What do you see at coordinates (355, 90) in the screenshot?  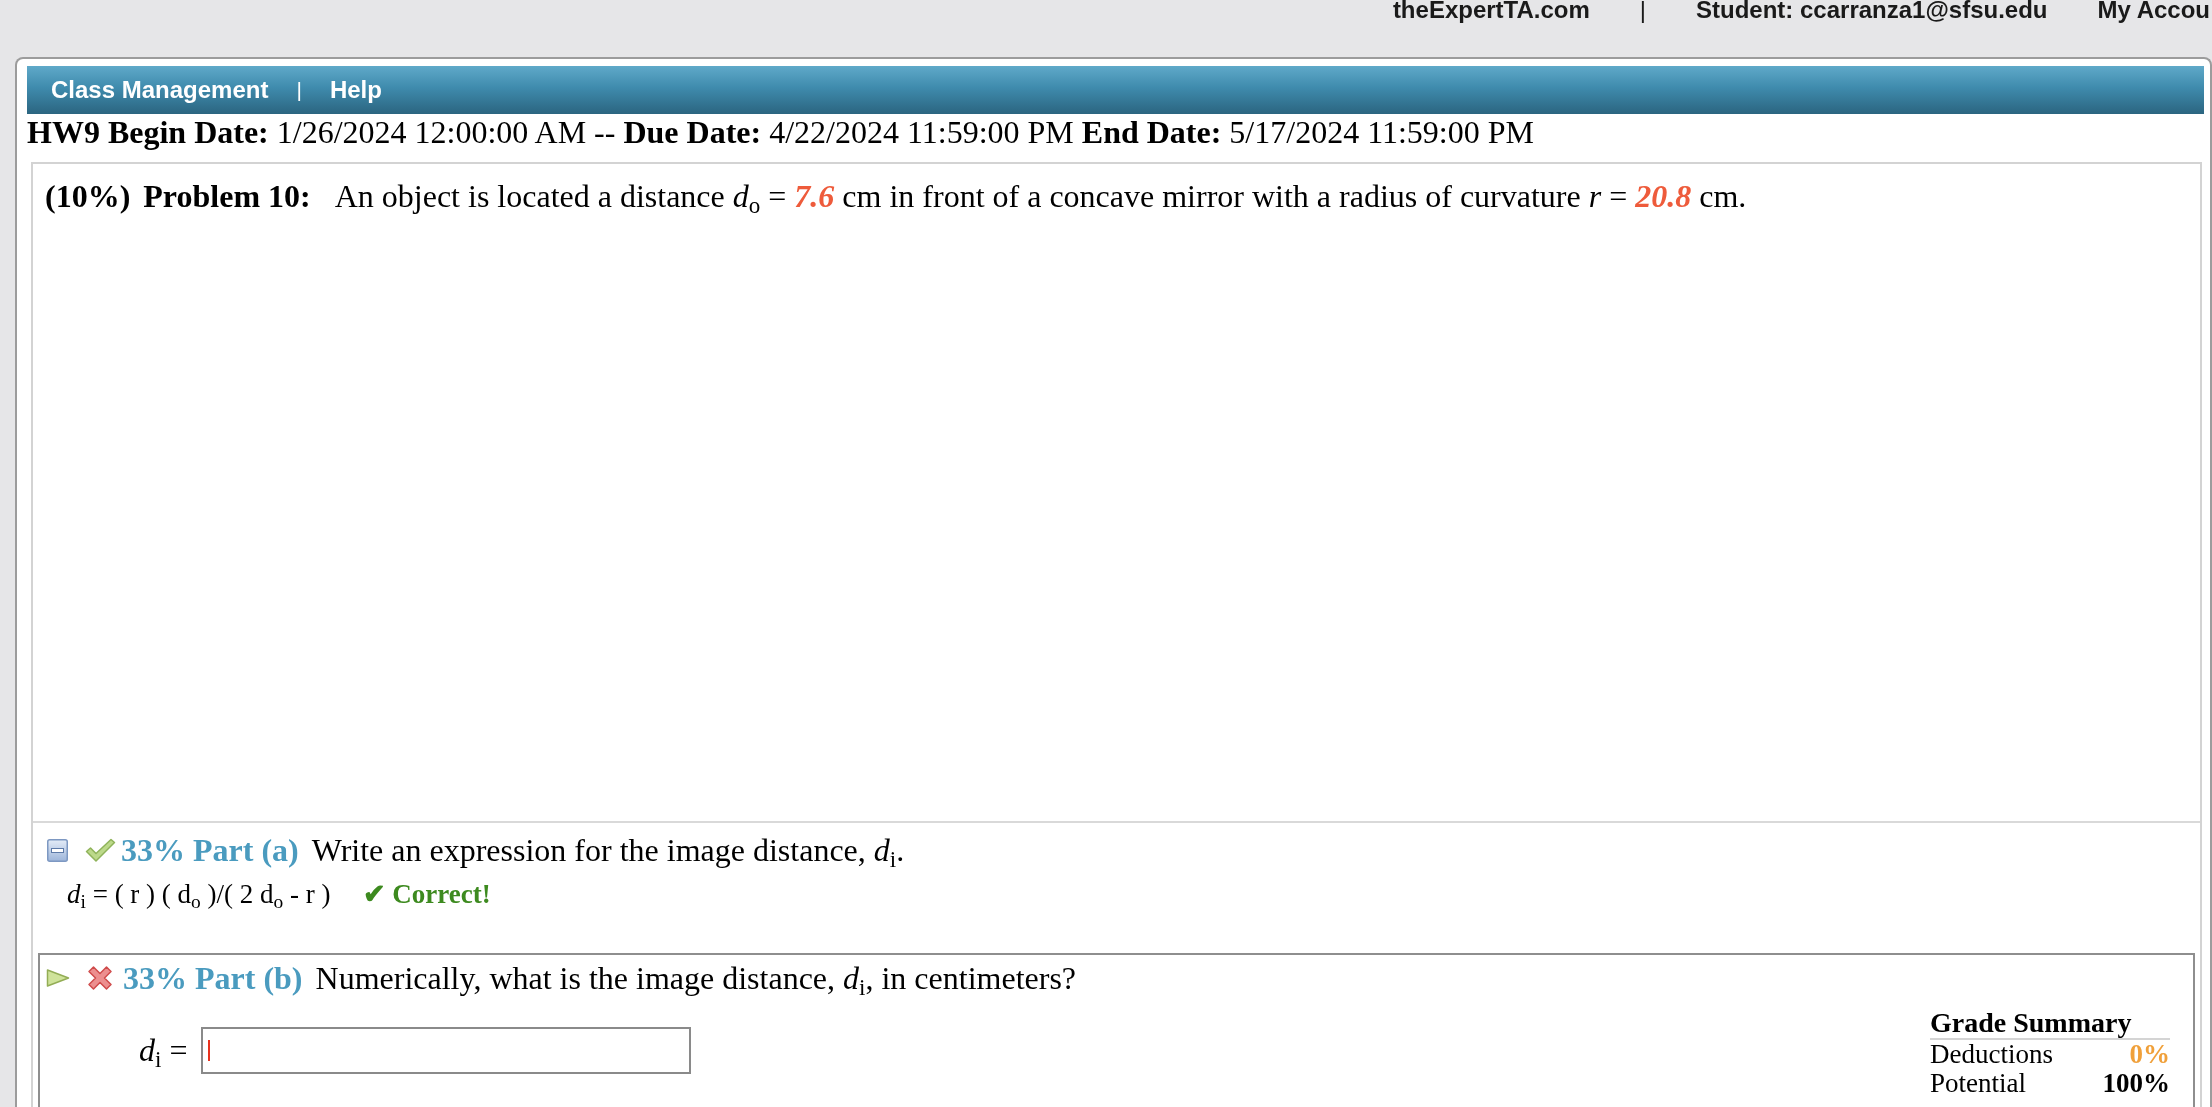 I see `nav-link: Help` at bounding box center [355, 90].